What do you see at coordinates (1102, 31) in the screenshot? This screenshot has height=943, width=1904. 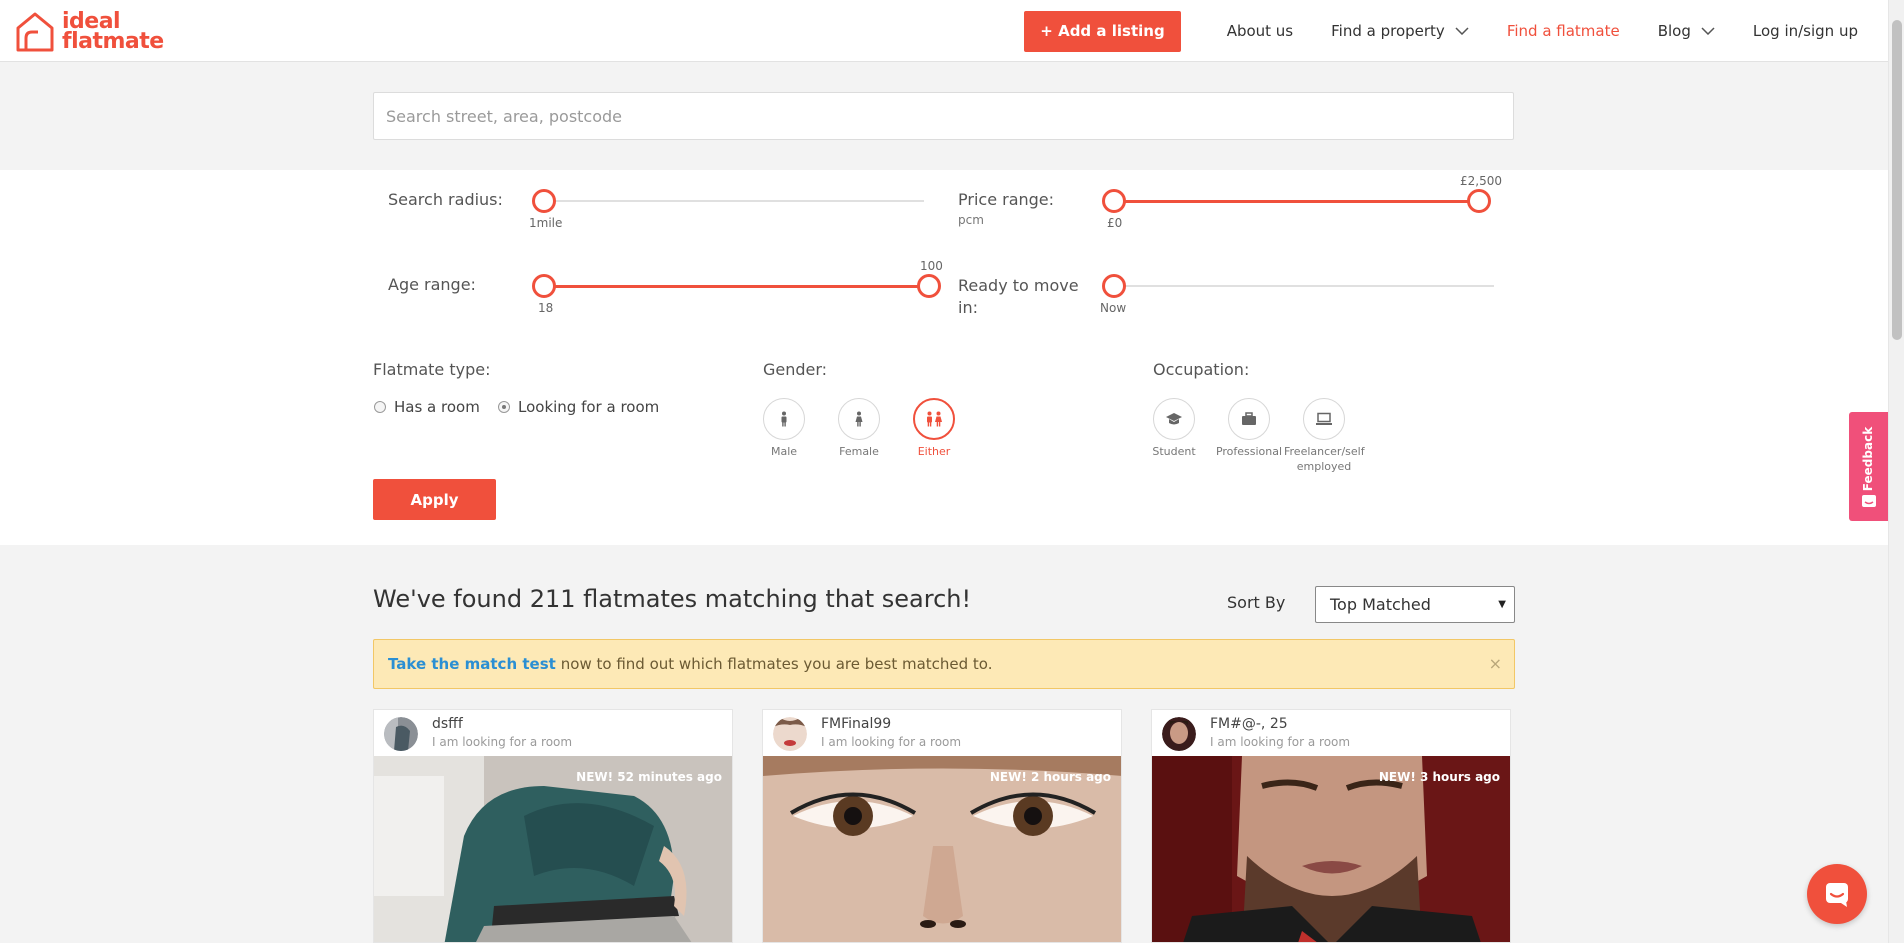 I see `add-listing-button: + Add a listing` at bounding box center [1102, 31].